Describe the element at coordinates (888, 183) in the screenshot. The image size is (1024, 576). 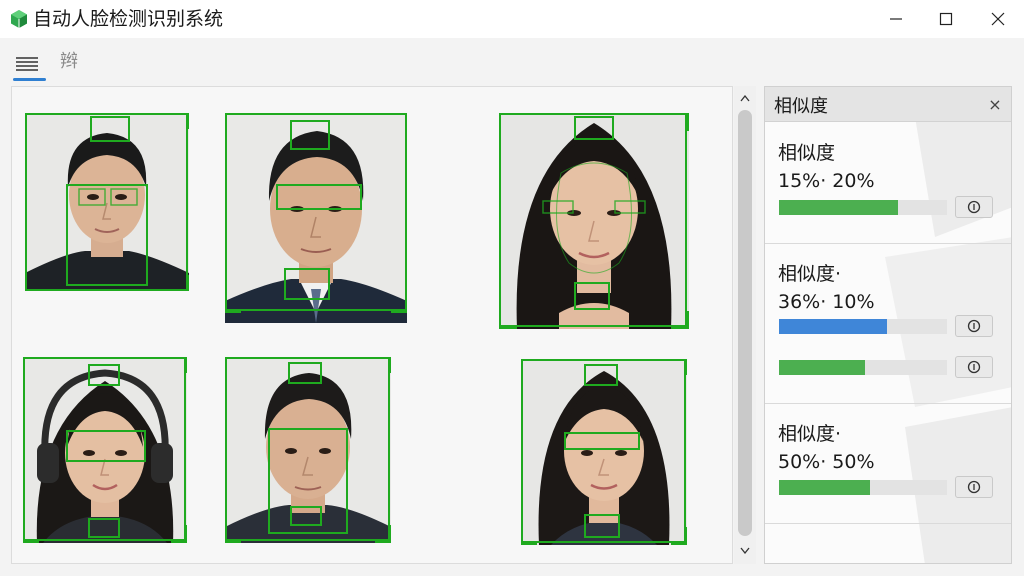
I see `similarity-card: 相似度 15%· 20%` at that location.